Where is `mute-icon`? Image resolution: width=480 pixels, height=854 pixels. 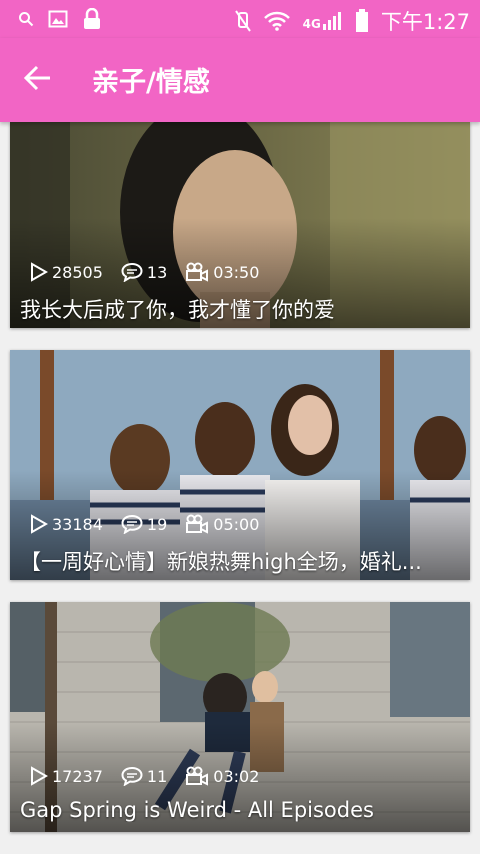
mute-icon is located at coordinates (242, 21).